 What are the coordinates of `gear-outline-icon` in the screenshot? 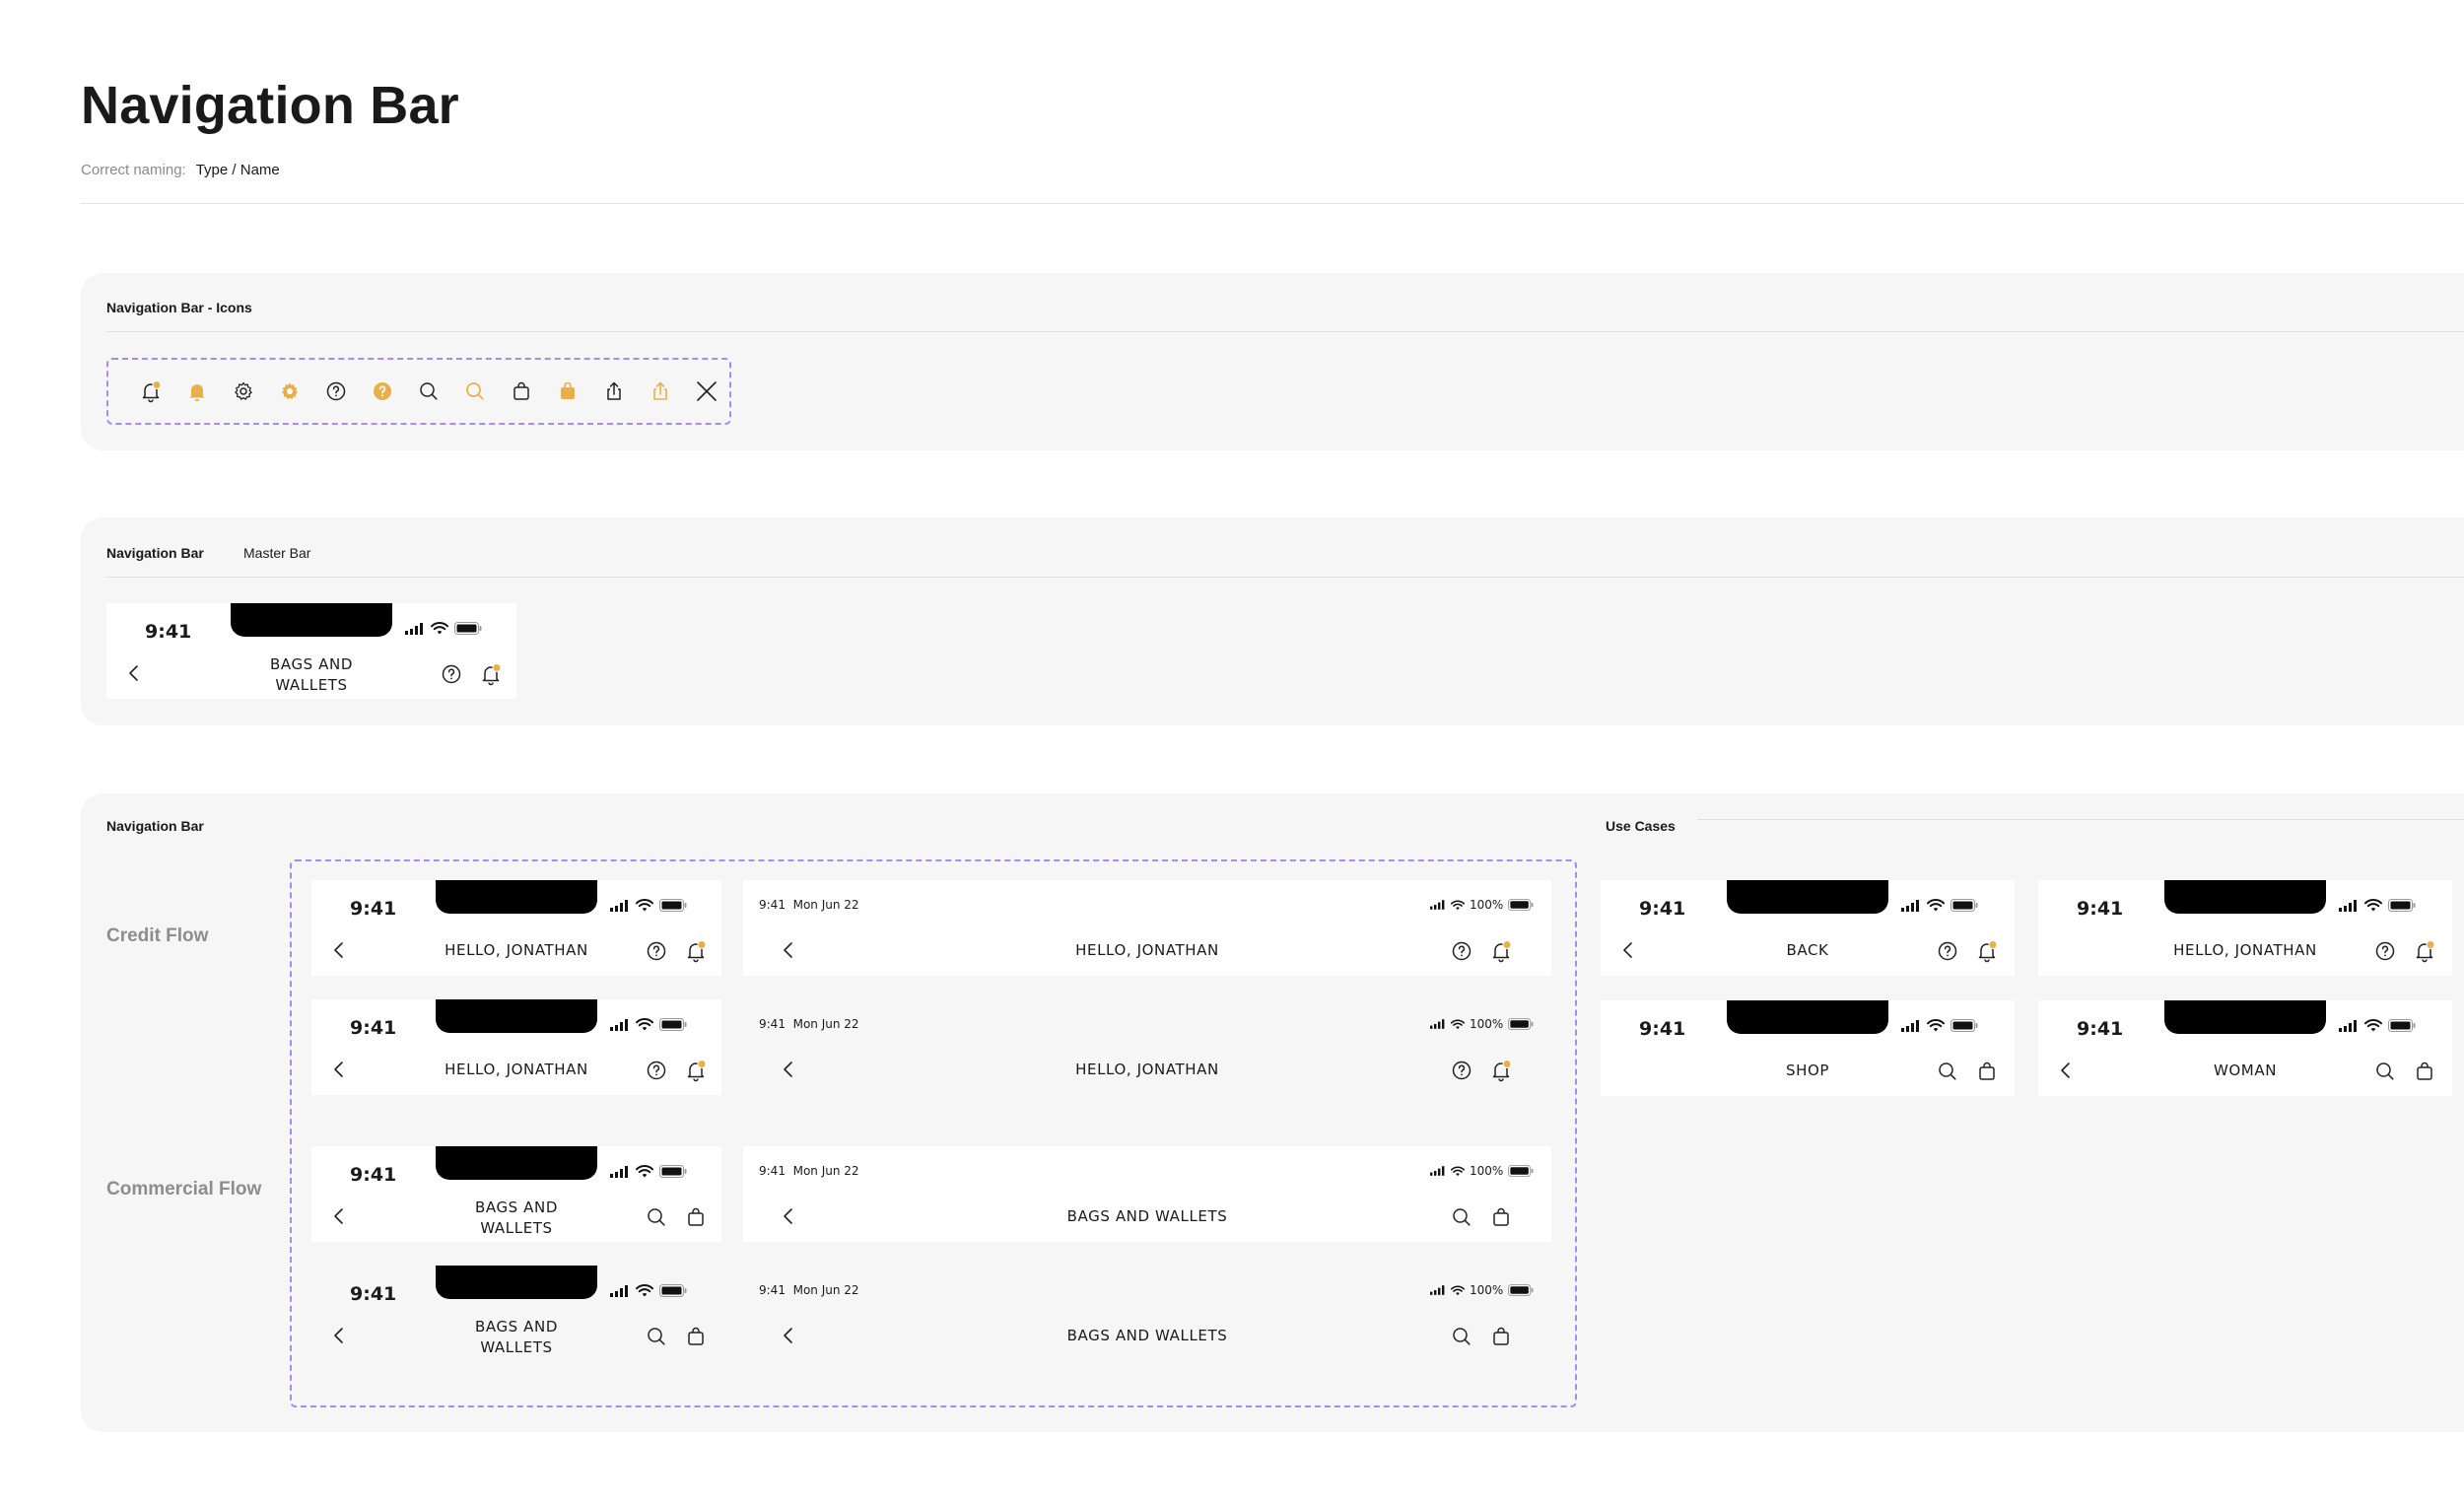 It's located at (244, 392).